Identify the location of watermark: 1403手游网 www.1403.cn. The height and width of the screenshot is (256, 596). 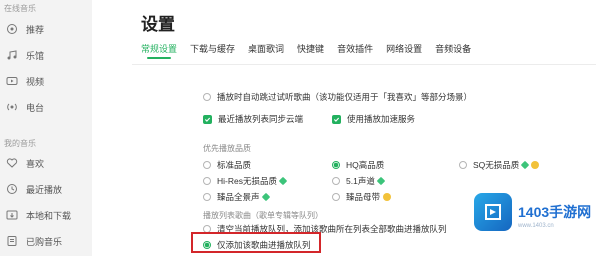
(535, 212).